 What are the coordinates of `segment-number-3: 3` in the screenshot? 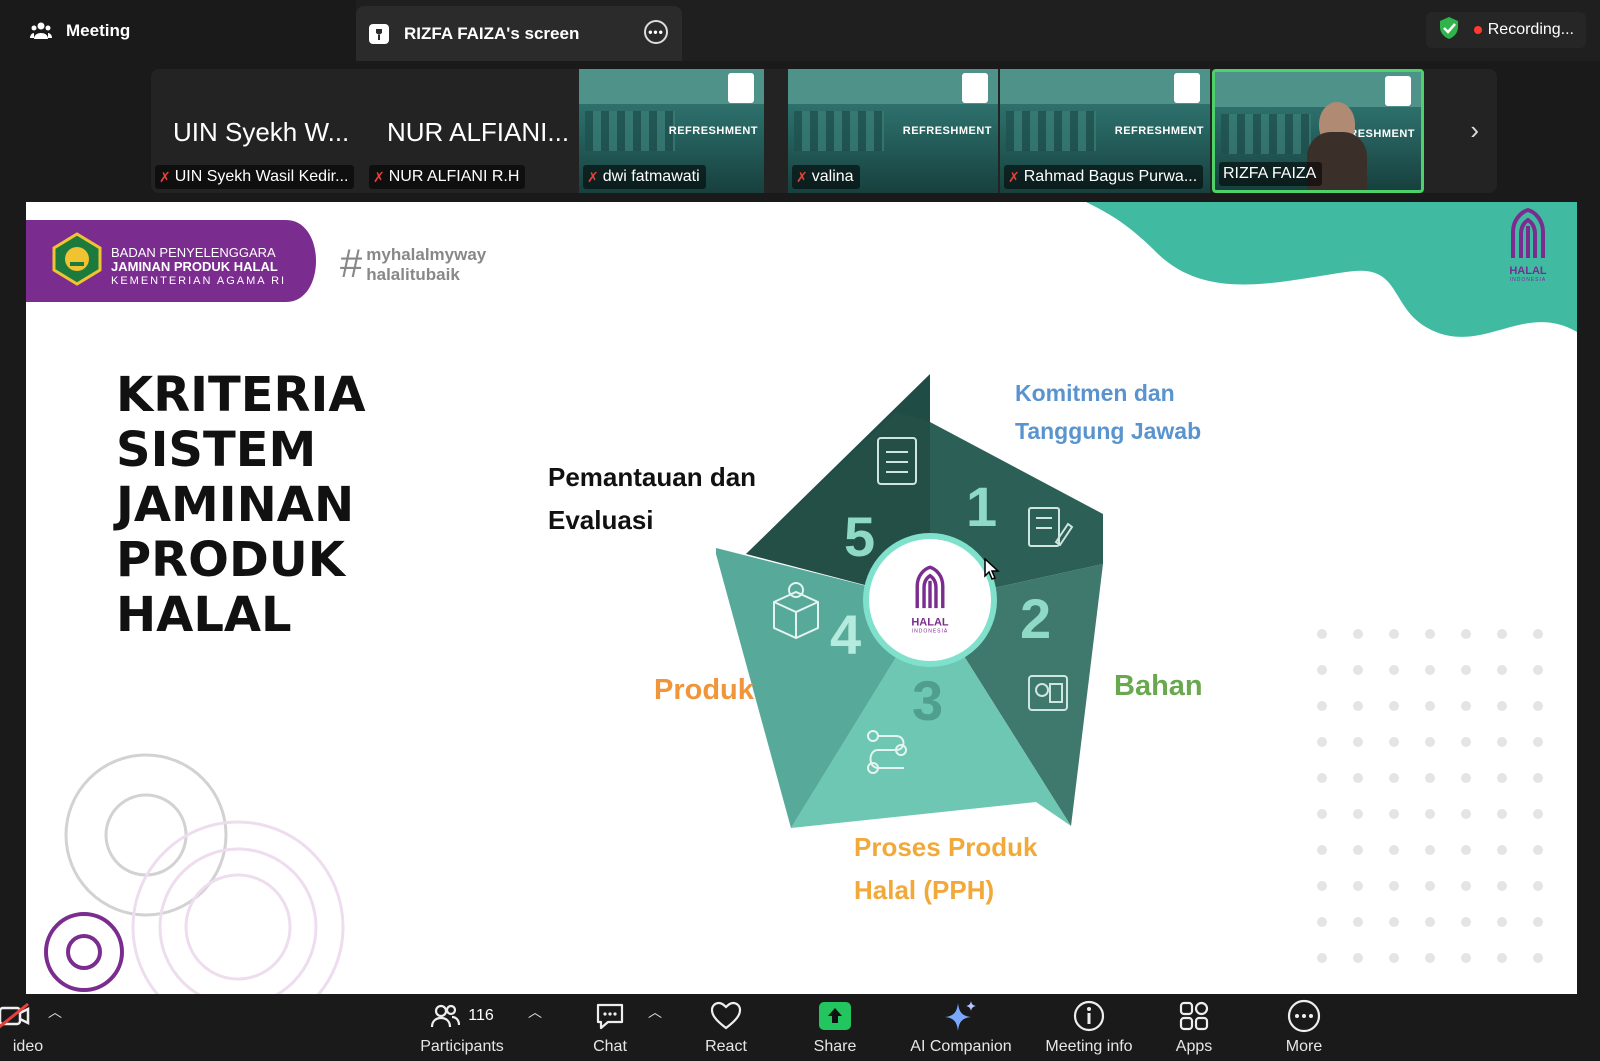 It's located at (928, 700).